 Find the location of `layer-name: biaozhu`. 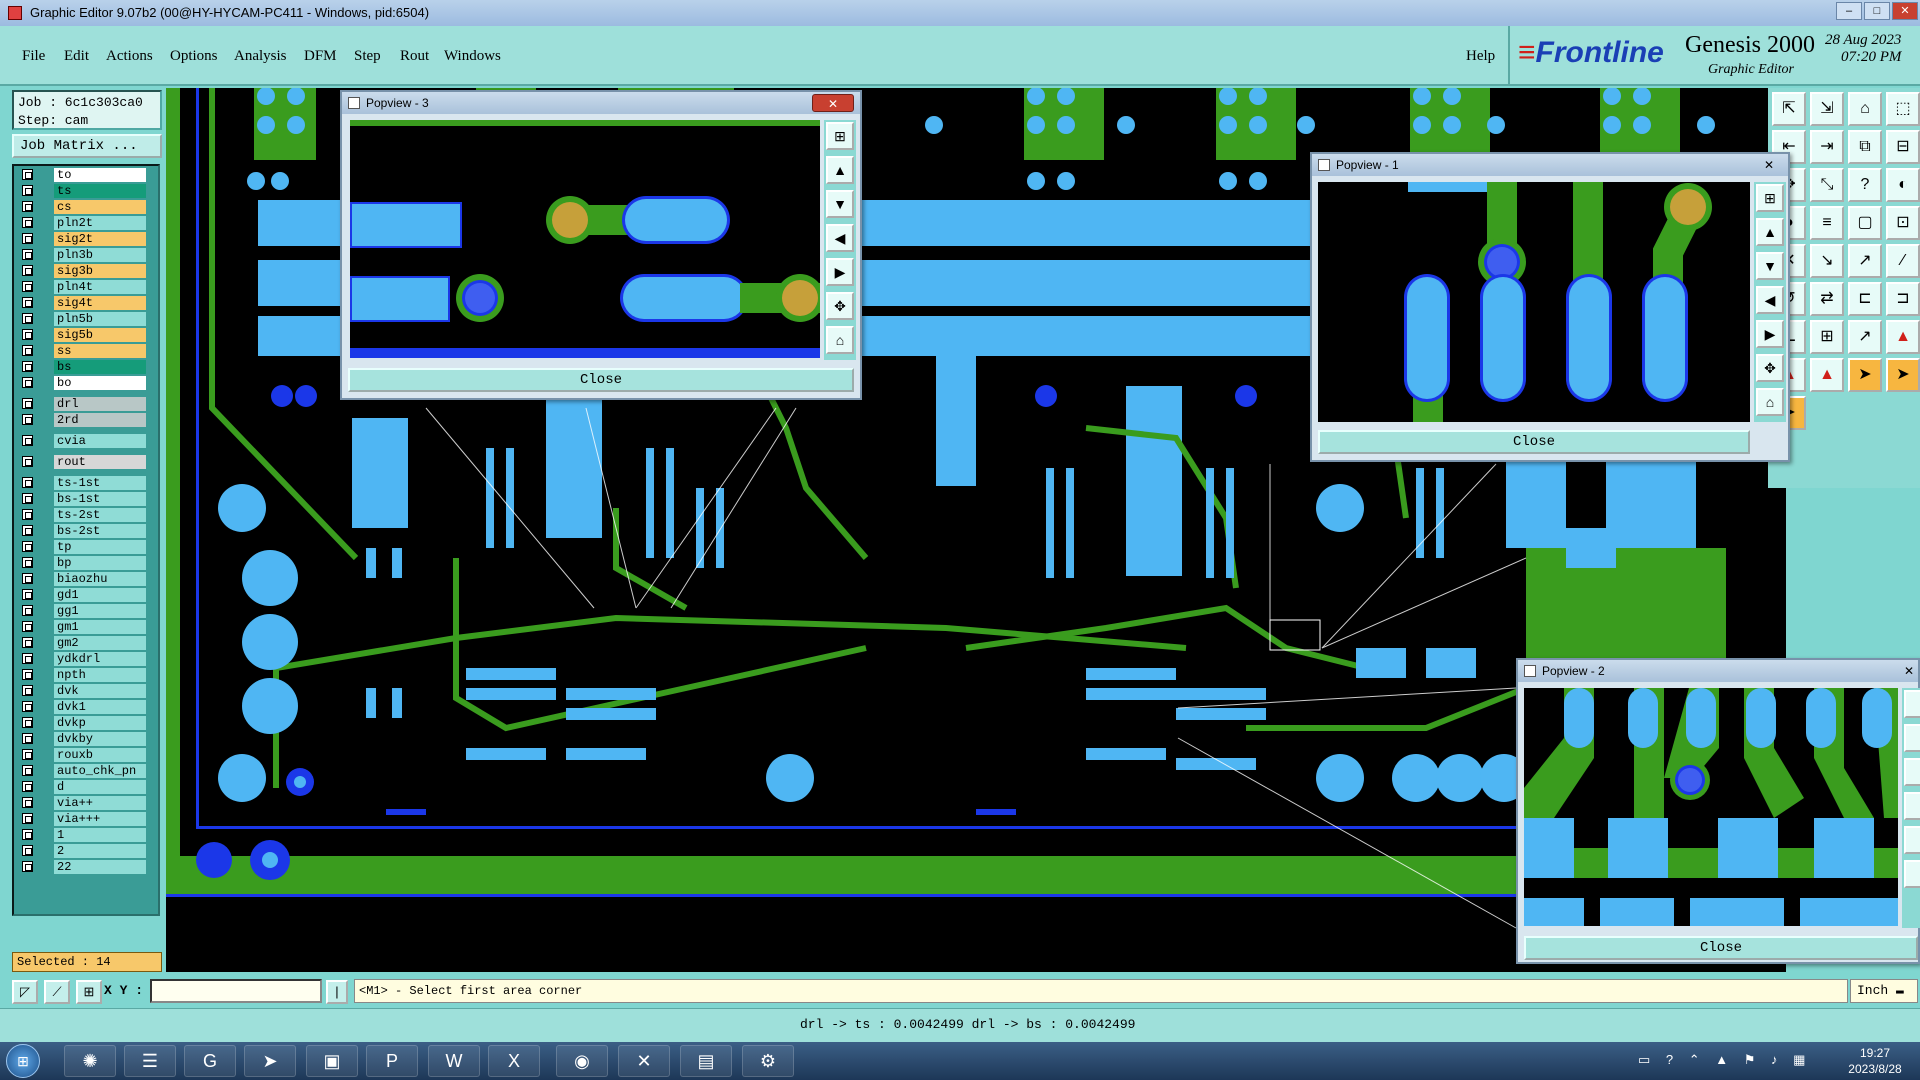

layer-name: biaozhu is located at coordinates (100, 579).